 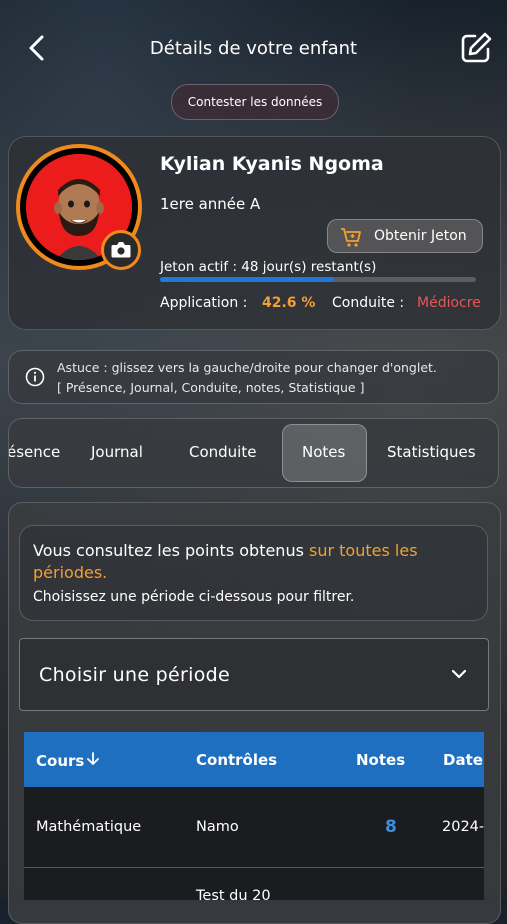 I want to click on edit-button, so click(x=476, y=48).